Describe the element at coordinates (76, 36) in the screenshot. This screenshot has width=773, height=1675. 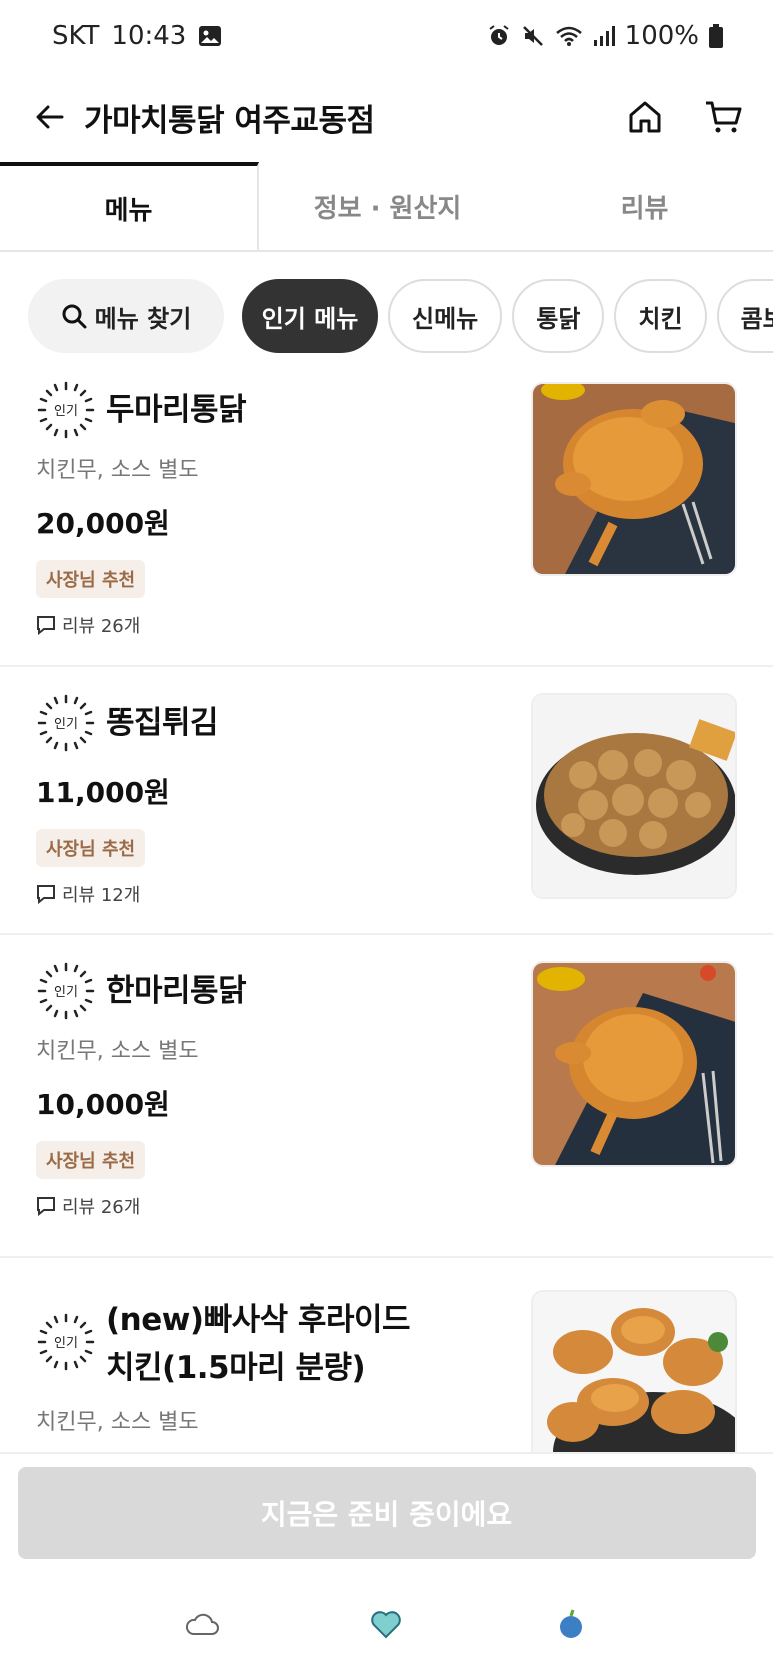
I see `carrier: SKT` at that location.